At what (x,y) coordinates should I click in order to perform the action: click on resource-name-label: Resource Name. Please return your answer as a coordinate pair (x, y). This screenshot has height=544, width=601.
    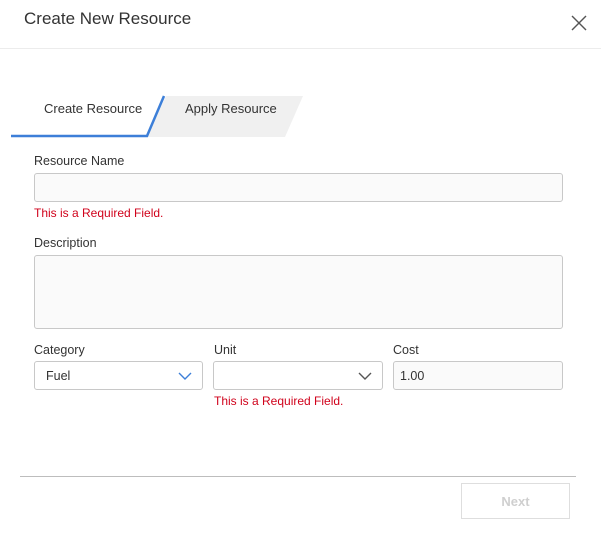
    Looking at the image, I should click on (79, 161).